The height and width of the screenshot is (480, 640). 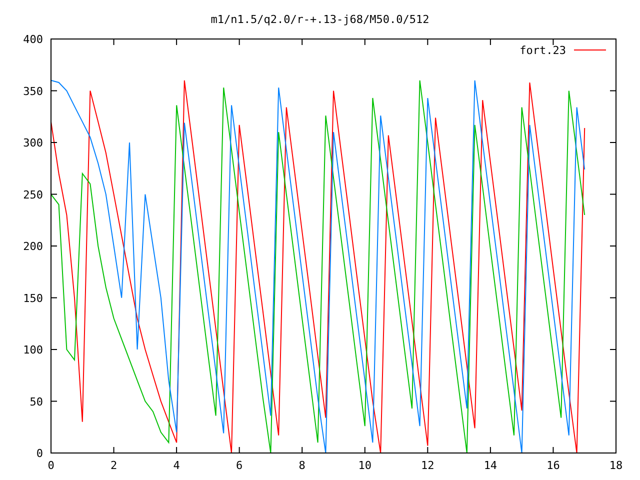 What do you see at coordinates (33, 195) in the screenshot?
I see `tick-label: 250` at bounding box center [33, 195].